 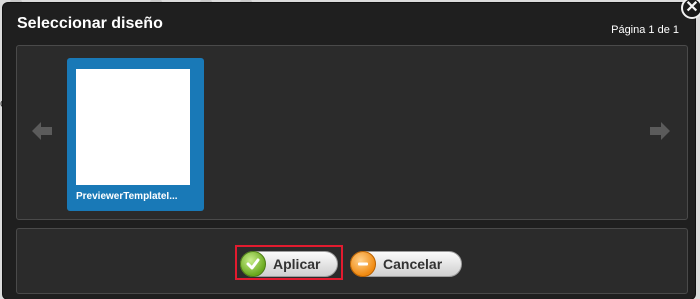 I want to click on close-button: ✕, so click(x=690, y=9).